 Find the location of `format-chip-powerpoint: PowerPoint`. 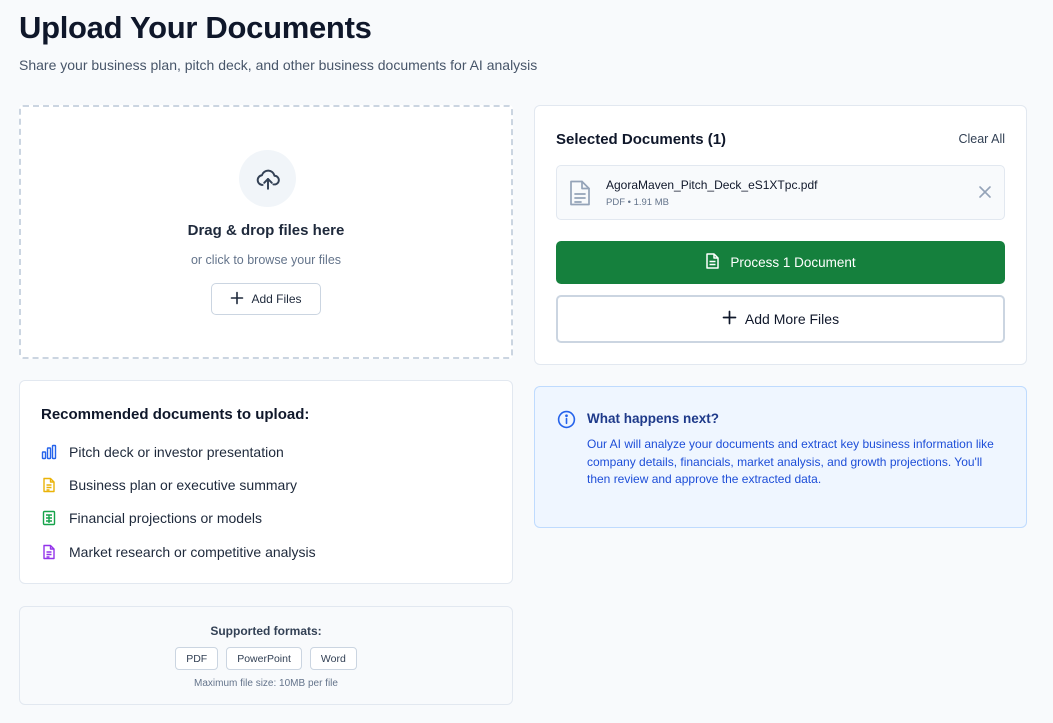

format-chip-powerpoint: PowerPoint is located at coordinates (264, 658).